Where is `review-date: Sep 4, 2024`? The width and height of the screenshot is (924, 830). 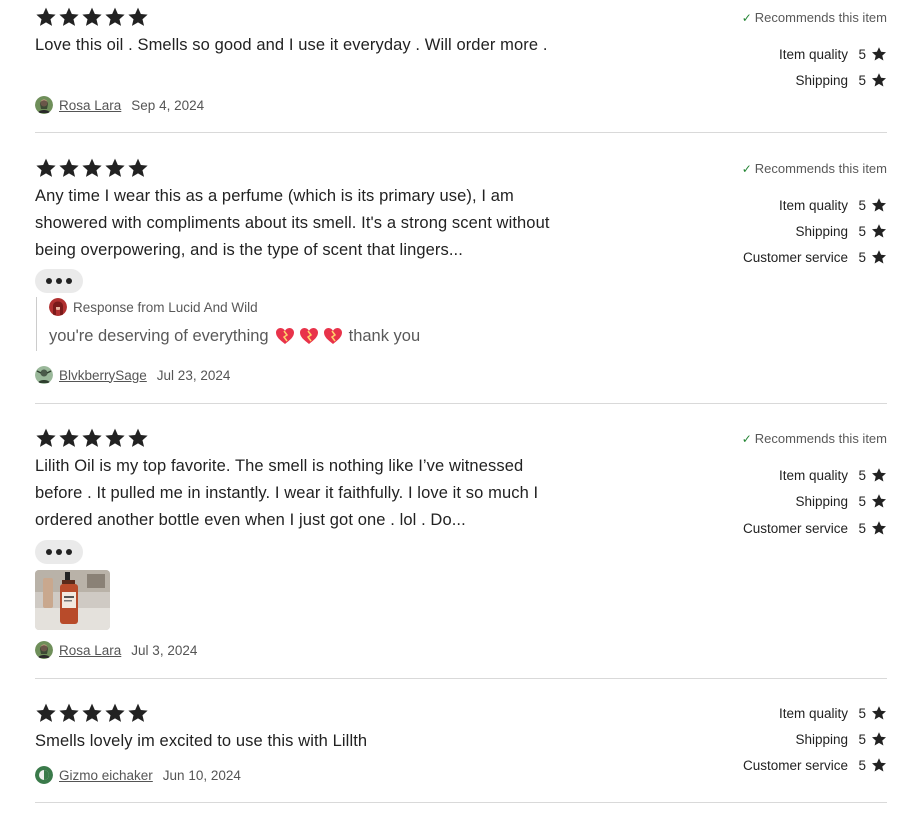
review-date: Sep 4, 2024 is located at coordinates (168, 105).